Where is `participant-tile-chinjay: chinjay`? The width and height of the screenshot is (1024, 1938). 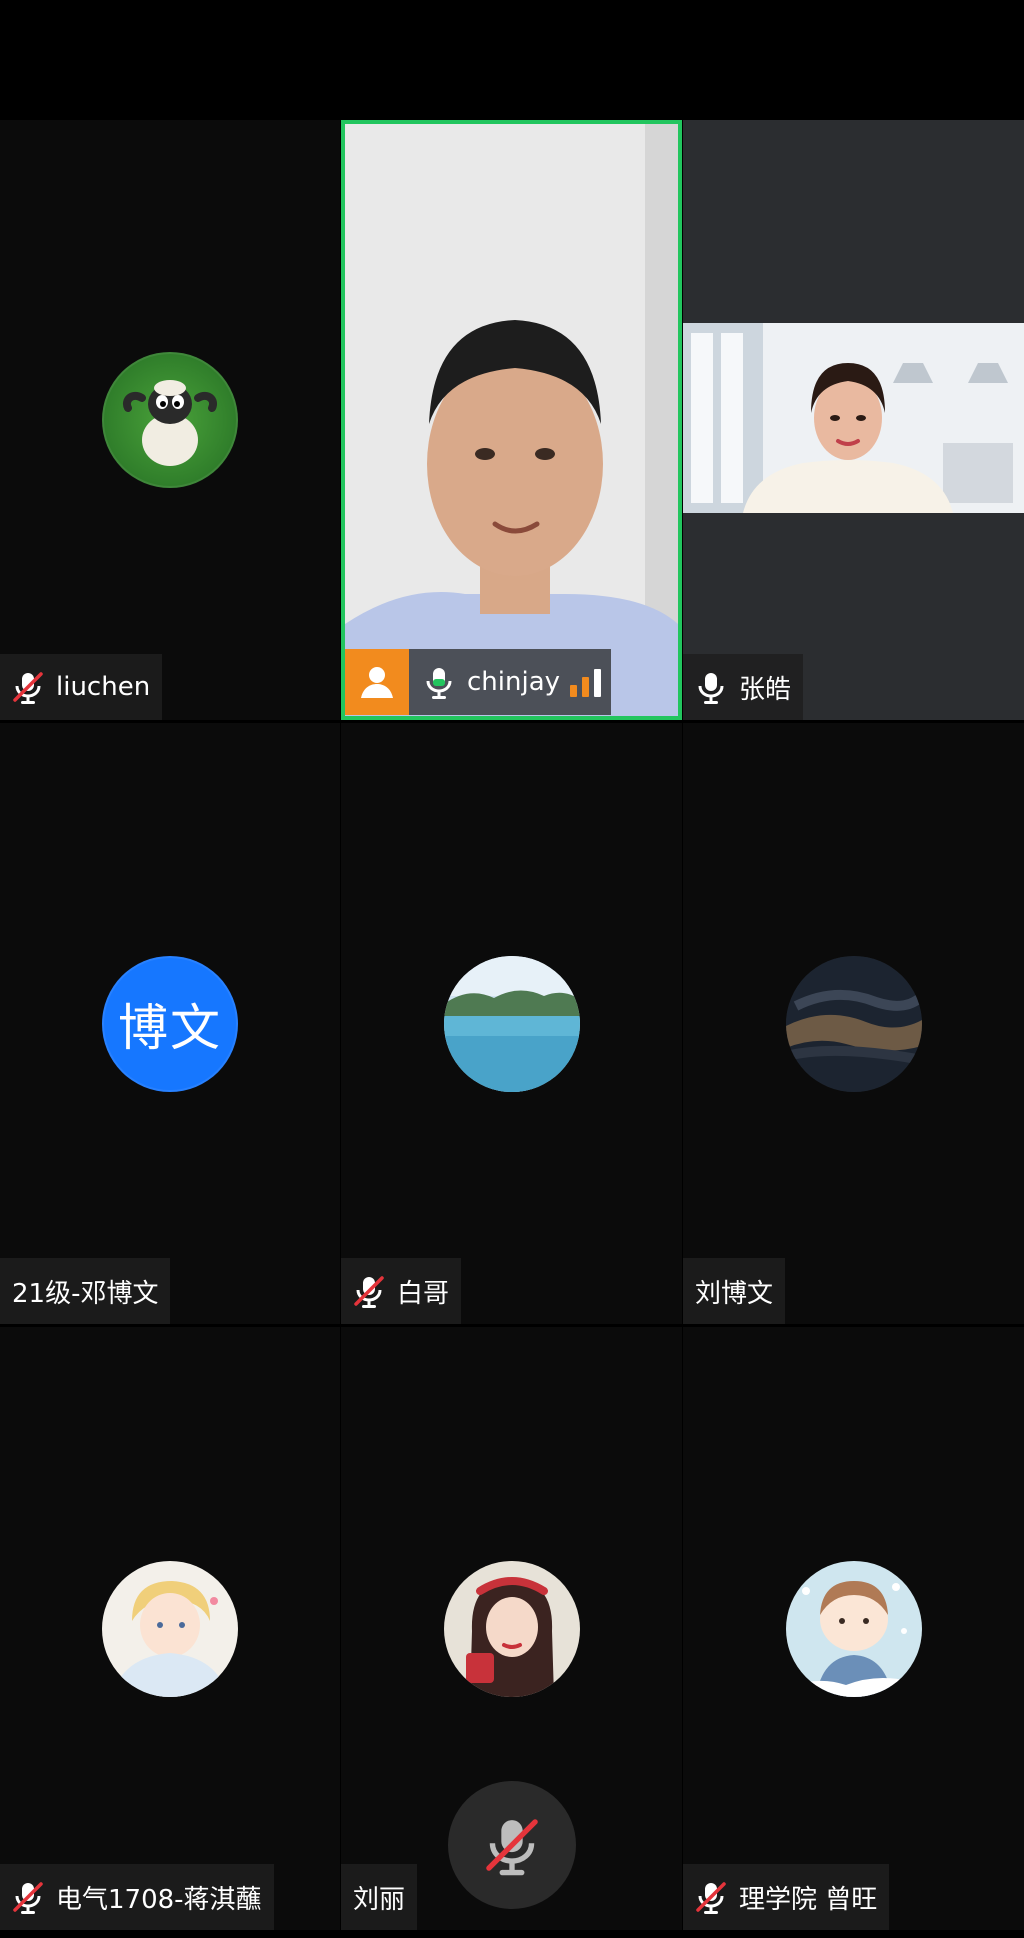
participant-tile-chinjay: chinjay is located at coordinates (511, 420).